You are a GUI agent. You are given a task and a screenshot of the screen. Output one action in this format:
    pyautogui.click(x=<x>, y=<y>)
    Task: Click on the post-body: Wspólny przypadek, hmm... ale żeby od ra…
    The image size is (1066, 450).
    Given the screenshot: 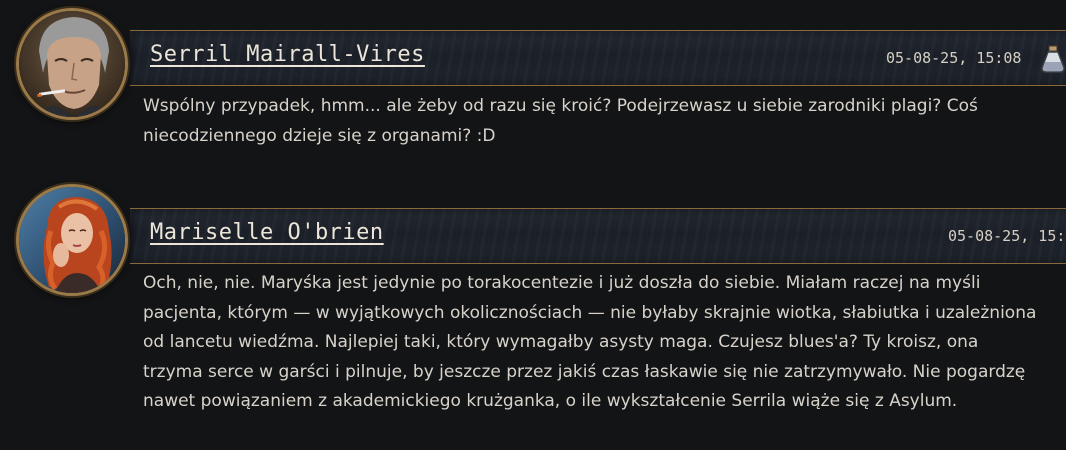 What is the action you would take?
    pyautogui.click(x=560, y=121)
    